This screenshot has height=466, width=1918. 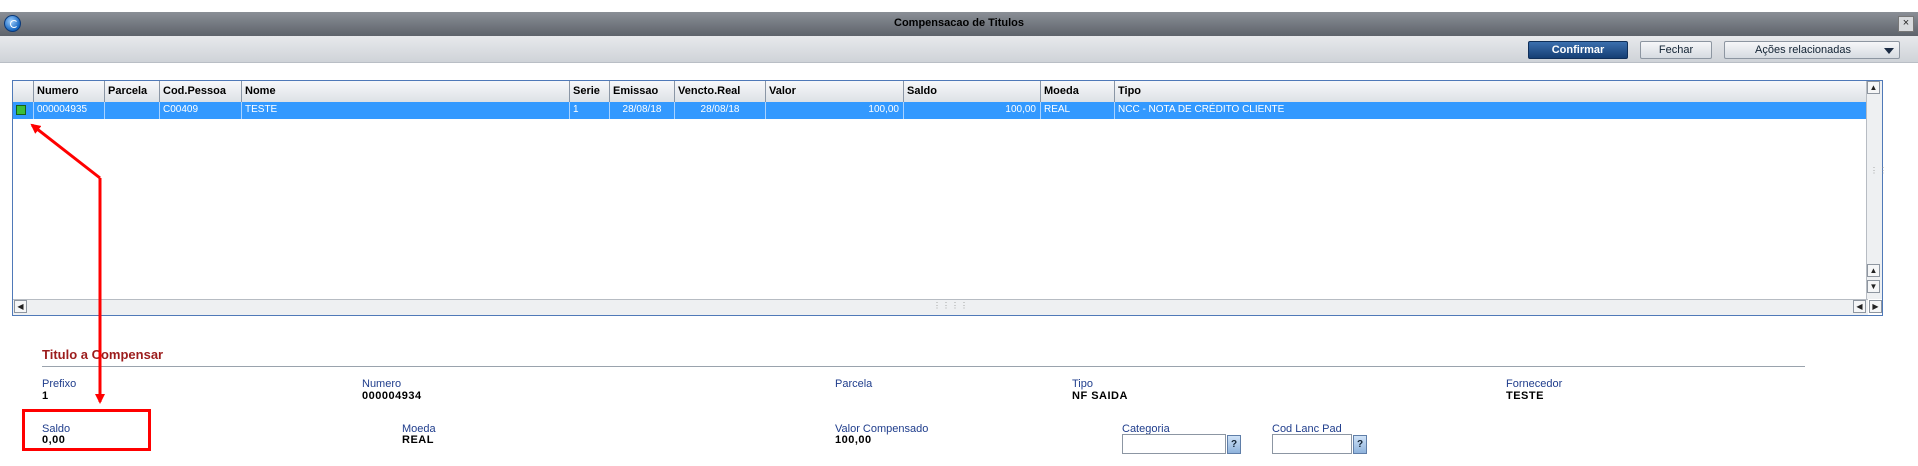 What do you see at coordinates (103, 354) in the screenshot?
I see `section-title: Titulo a Compensar` at bounding box center [103, 354].